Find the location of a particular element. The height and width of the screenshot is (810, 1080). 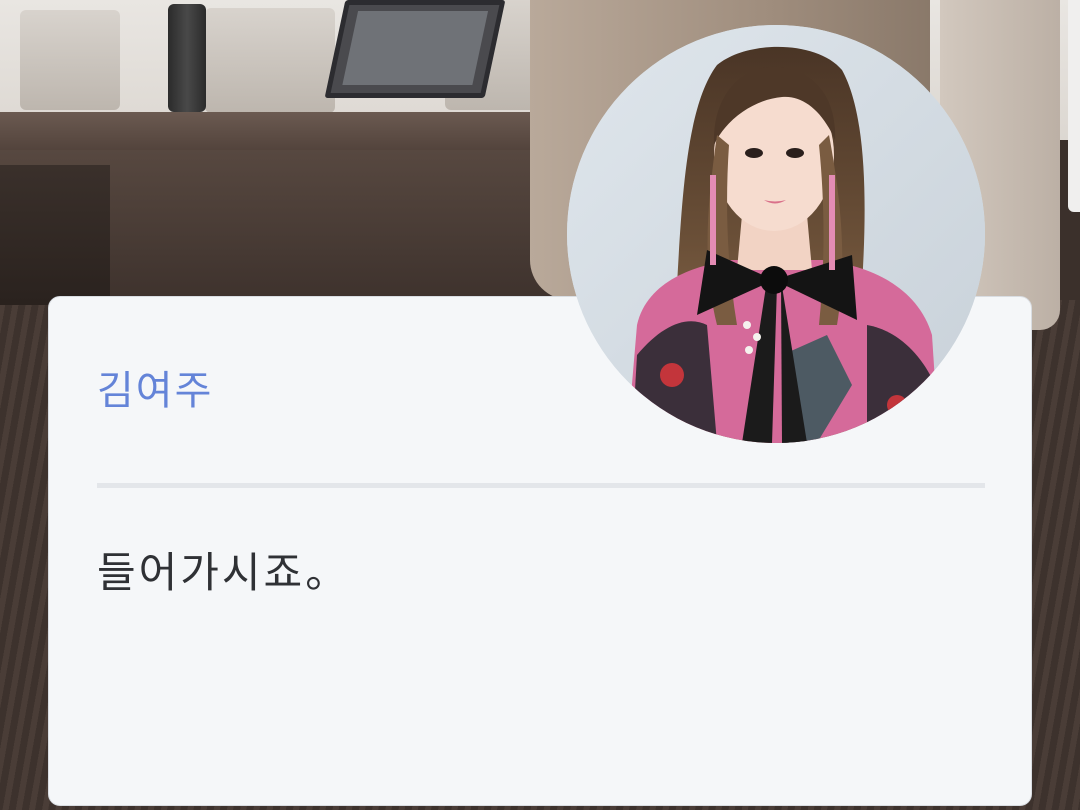

background-thermos is located at coordinates (187, 58).